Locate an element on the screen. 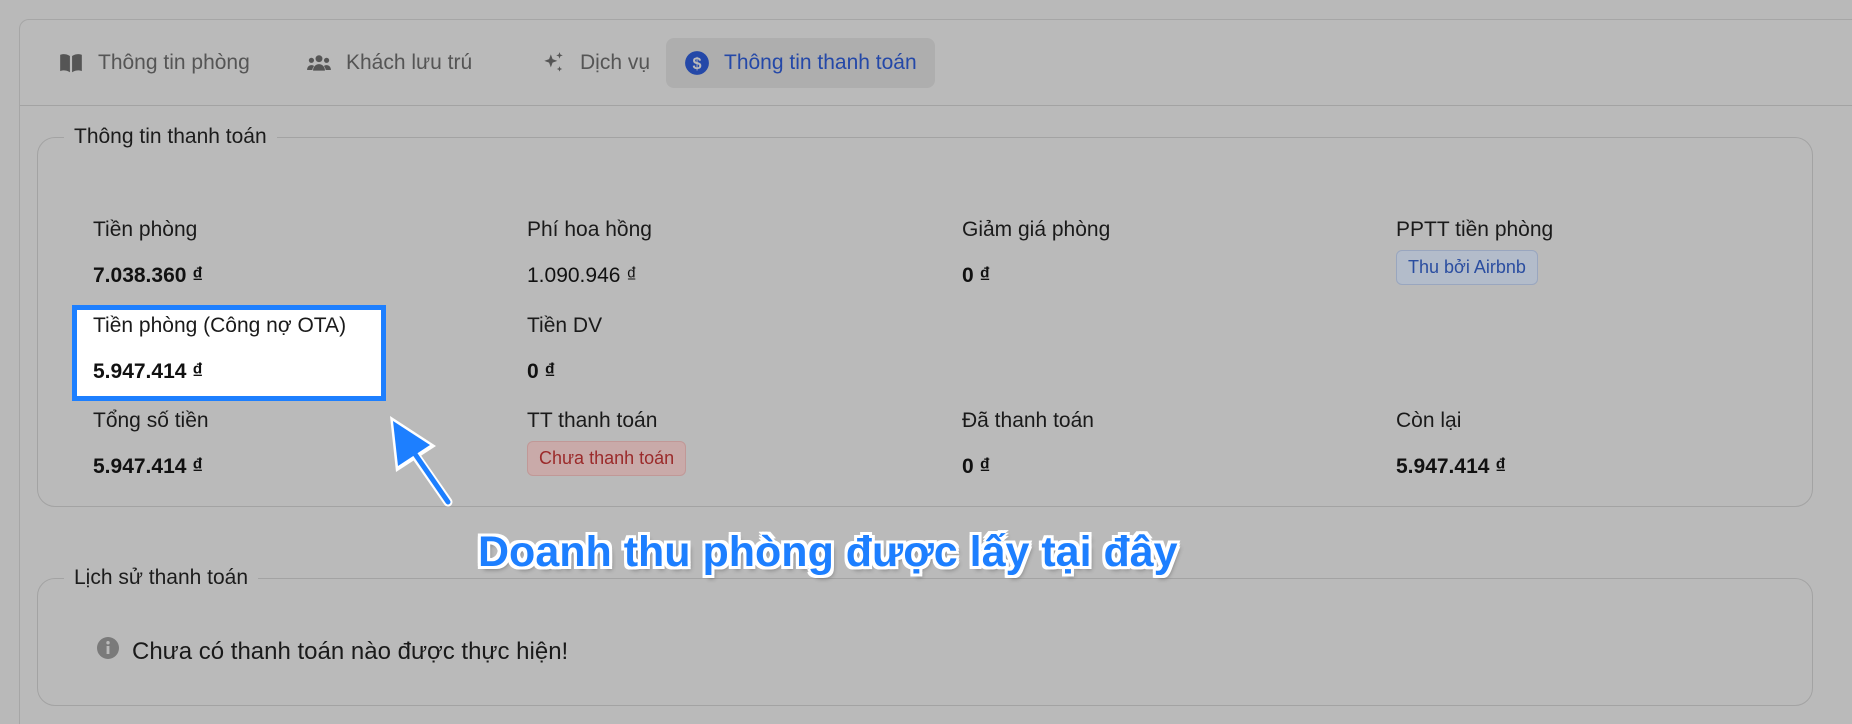 This screenshot has width=1852, height=724. tab-label: Khách lưu trú is located at coordinates (409, 62).